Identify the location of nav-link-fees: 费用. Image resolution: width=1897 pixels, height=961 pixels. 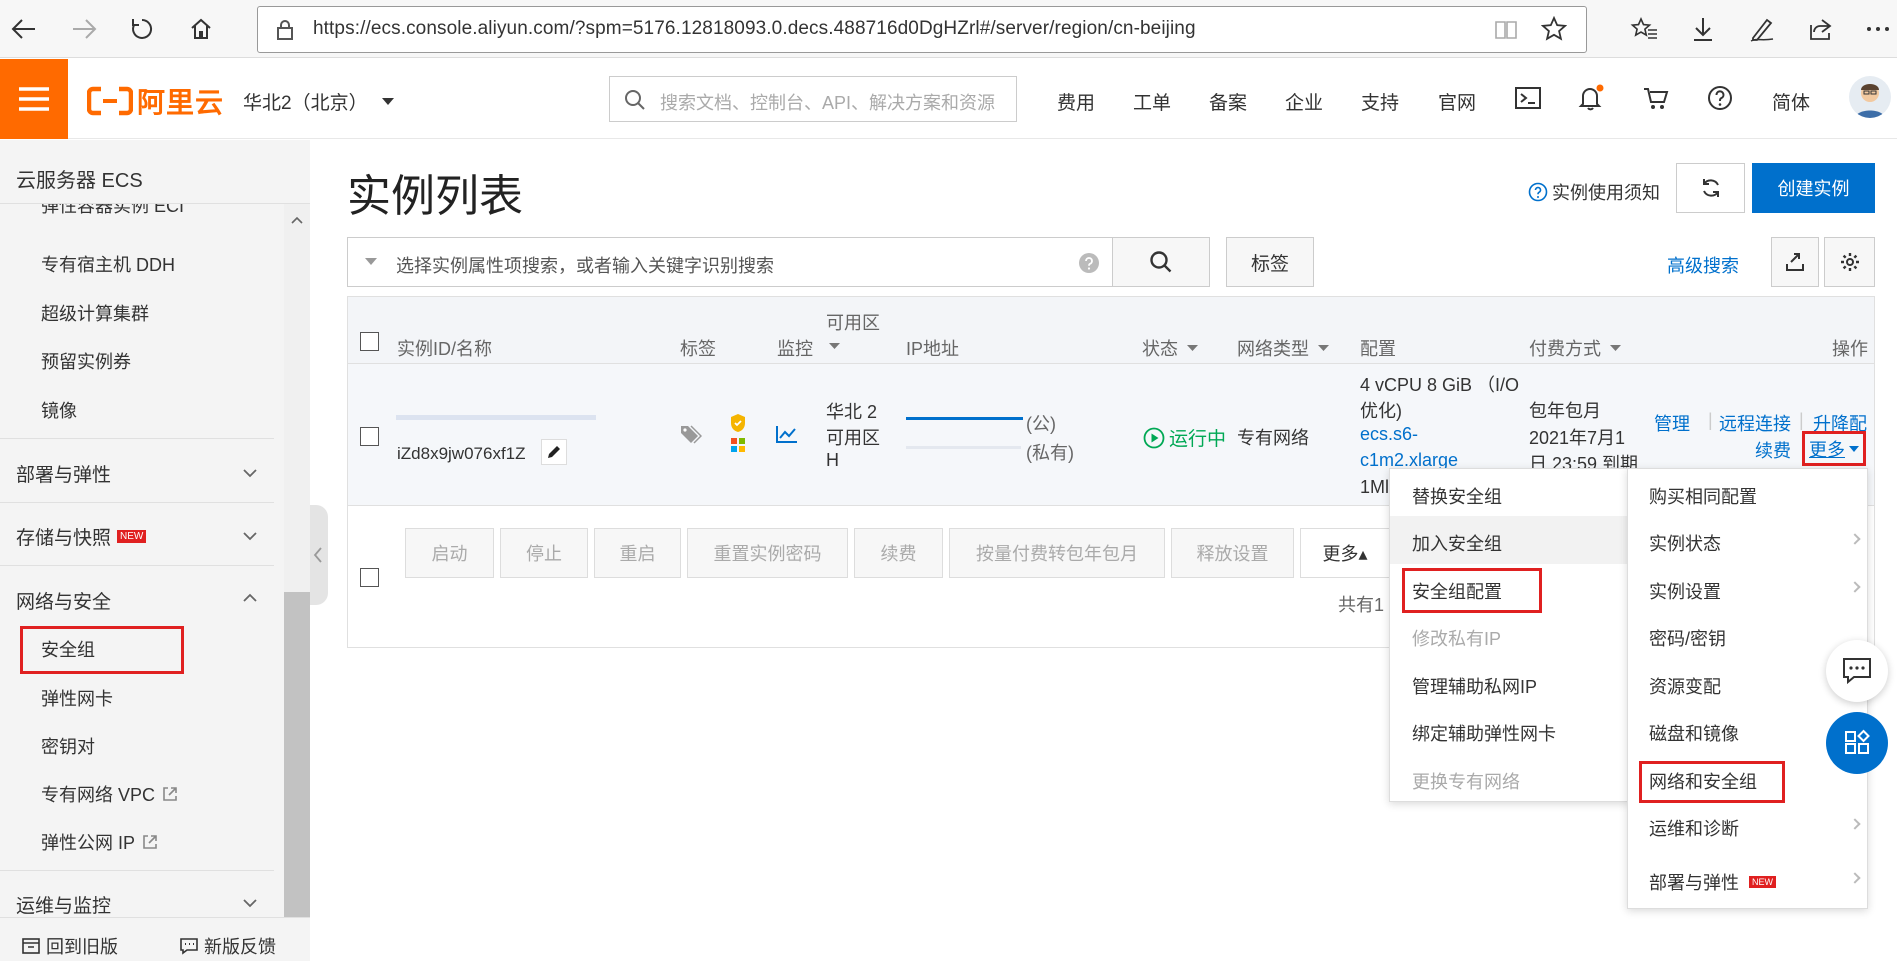
(1076, 101).